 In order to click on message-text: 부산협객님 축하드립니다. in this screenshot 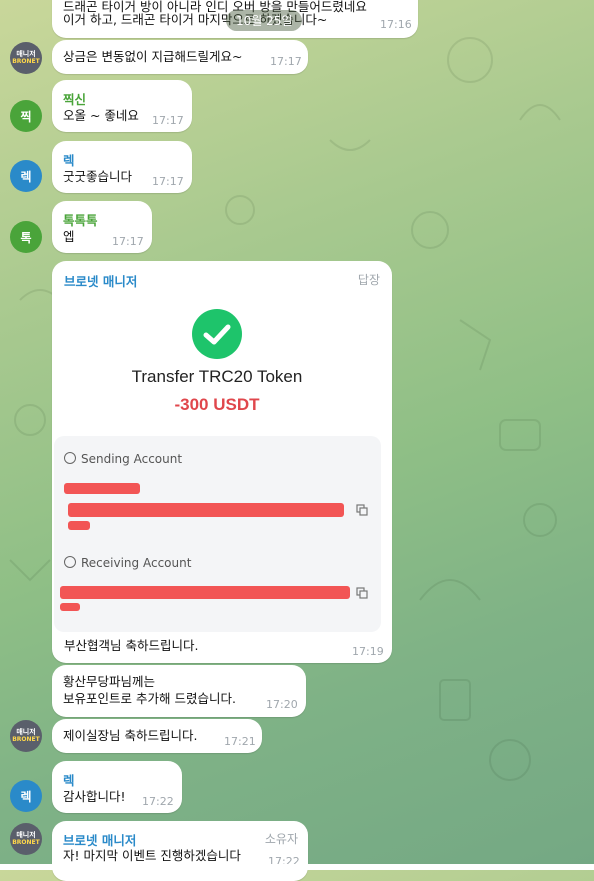, I will do `click(131, 645)`.